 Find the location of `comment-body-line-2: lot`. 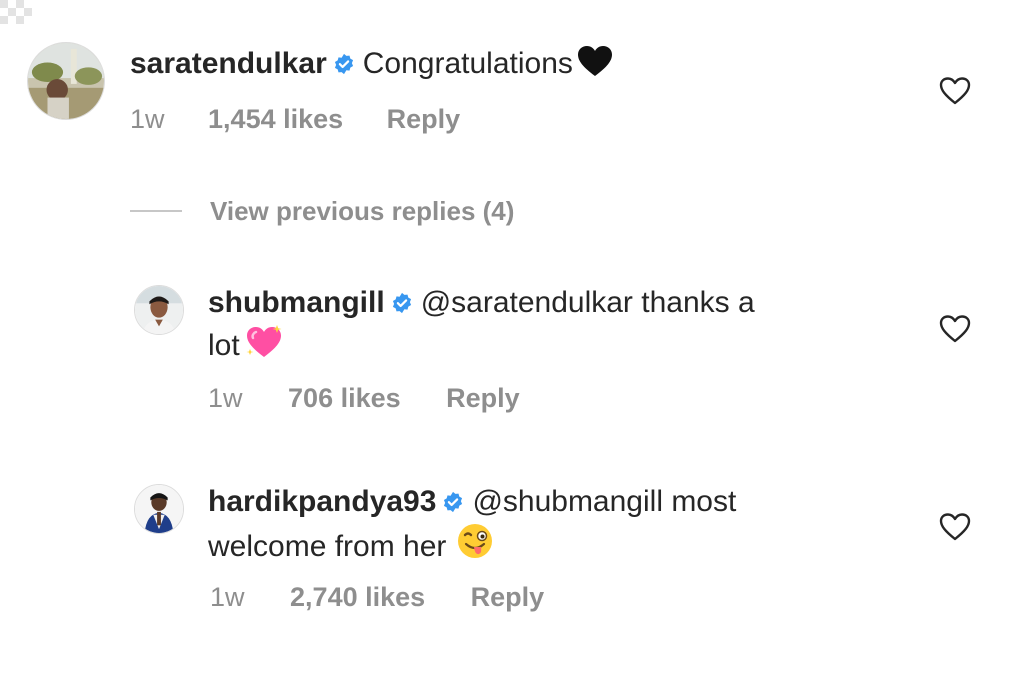

comment-body-line-2: lot is located at coordinates (246, 344).